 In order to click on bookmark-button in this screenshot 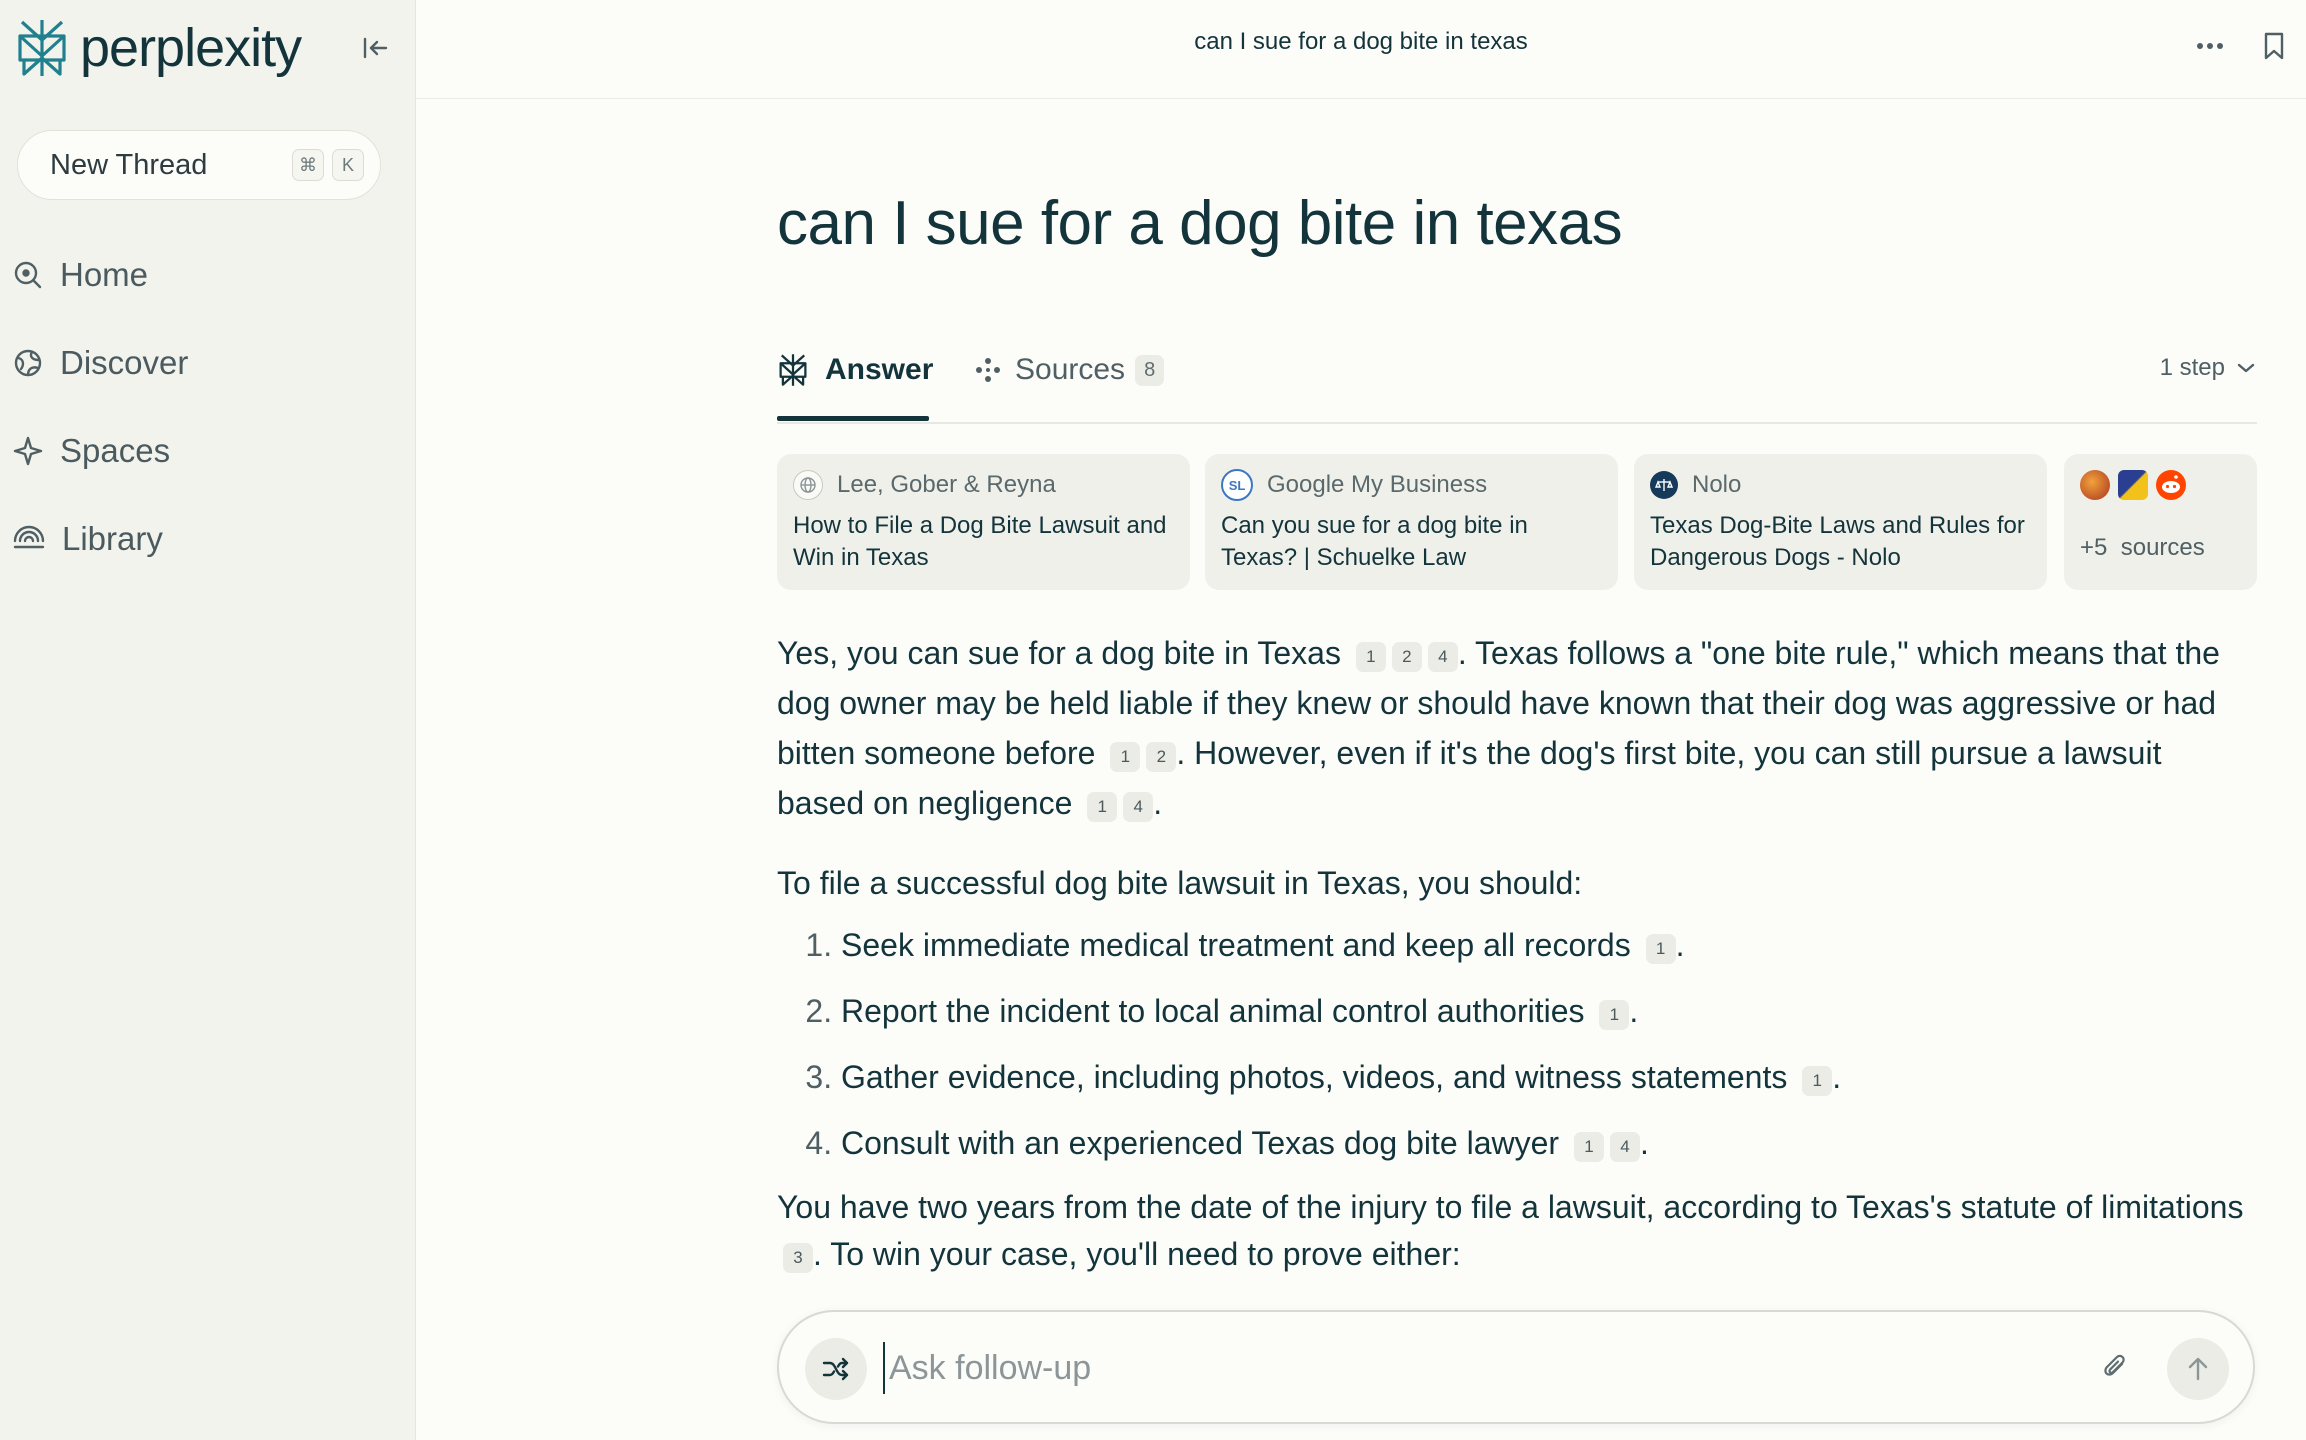, I will do `click(2274, 46)`.